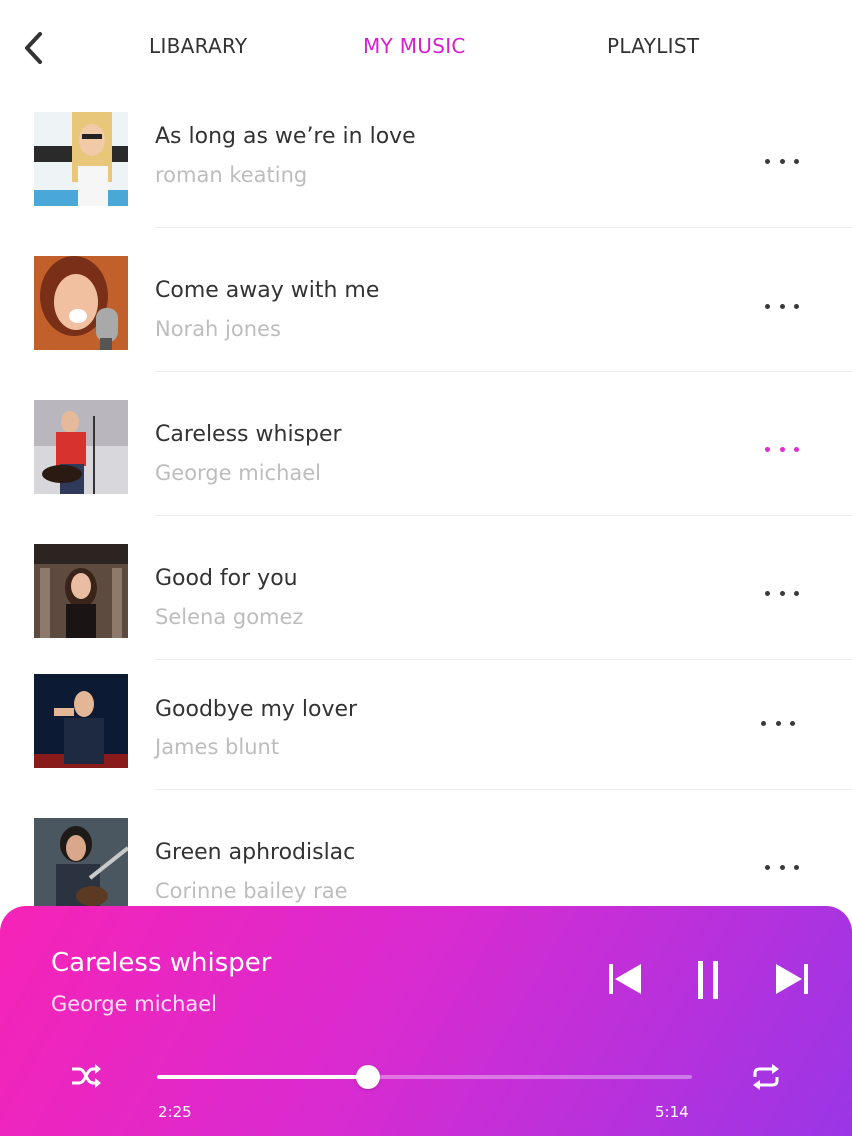  Describe the element at coordinates (229, 617) in the screenshot. I see `song-artist: Selena gomez` at that location.